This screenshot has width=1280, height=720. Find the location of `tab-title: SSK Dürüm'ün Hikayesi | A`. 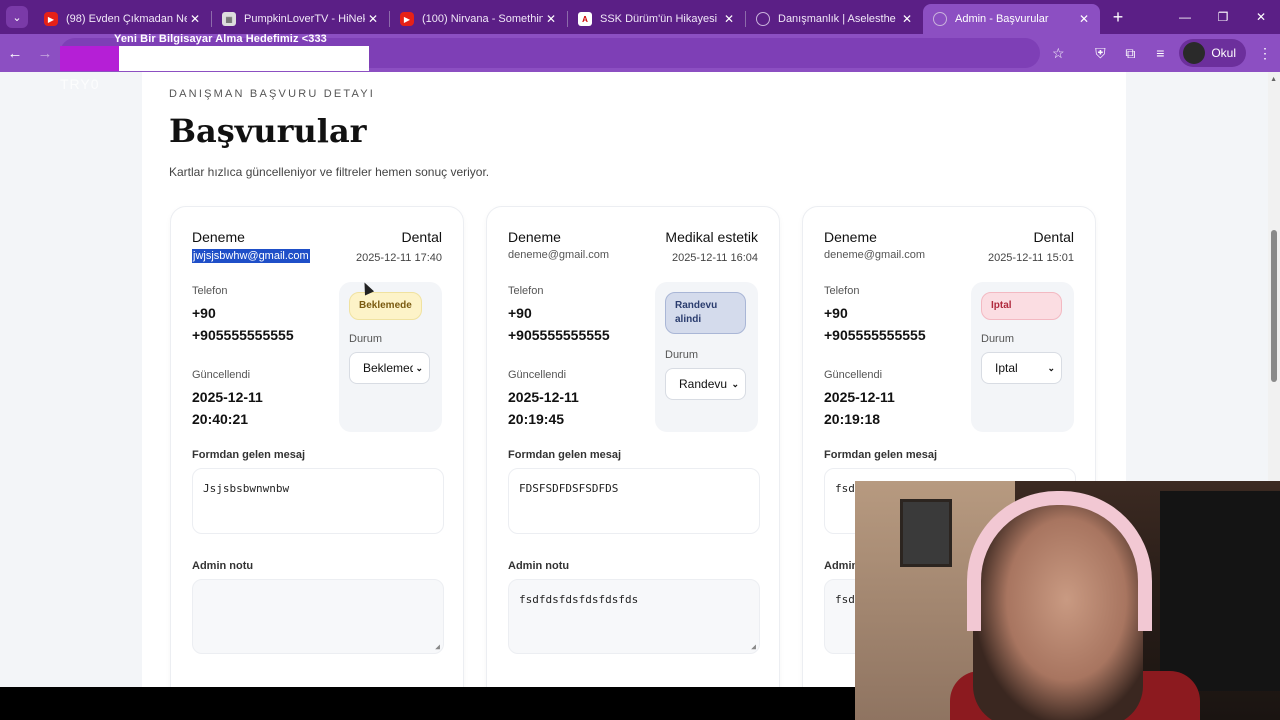

tab-title: SSK Dürüm'ün Hikayesi | A is located at coordinates (660, 19).